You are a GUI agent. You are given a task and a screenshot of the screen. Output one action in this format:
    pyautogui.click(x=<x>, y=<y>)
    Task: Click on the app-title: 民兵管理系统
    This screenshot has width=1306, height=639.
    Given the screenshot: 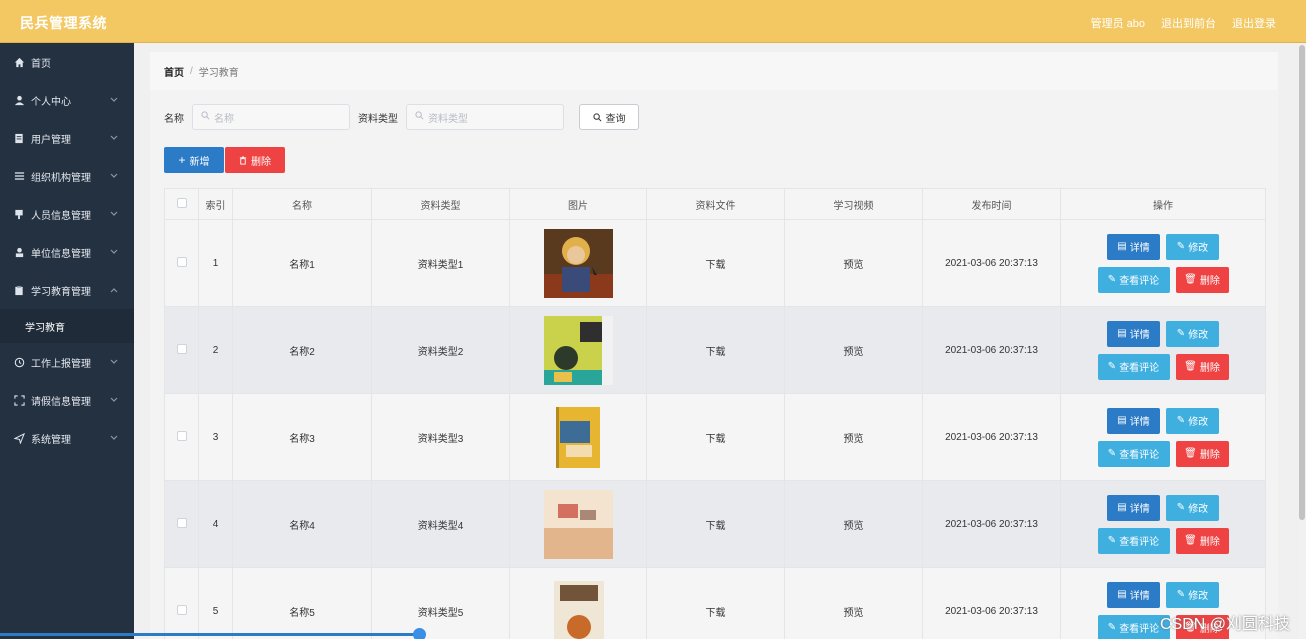 What is the action you would take?
    pyautogui.click(x=63, y=23)
    